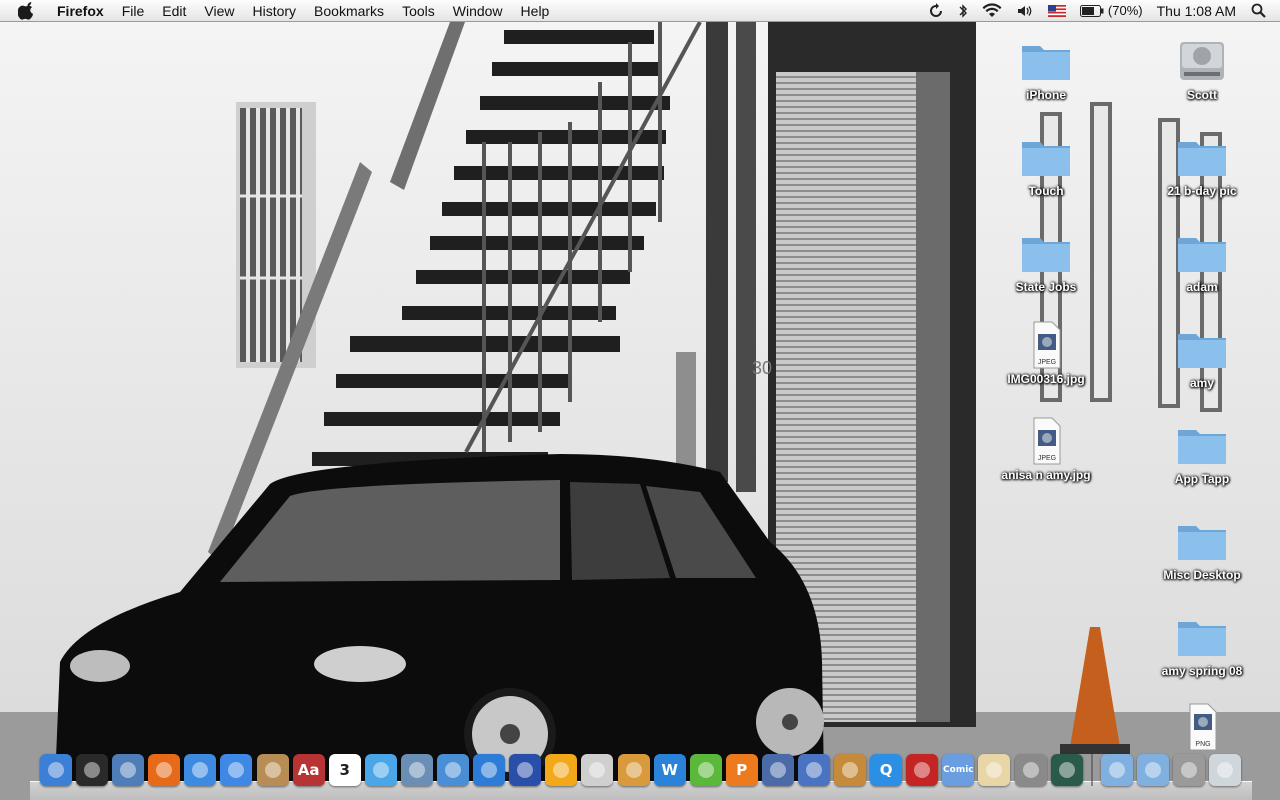 Image resolution: width=1280 pixels, height=800 pixels. I want to click on trash-icon, so click(1225, 770).